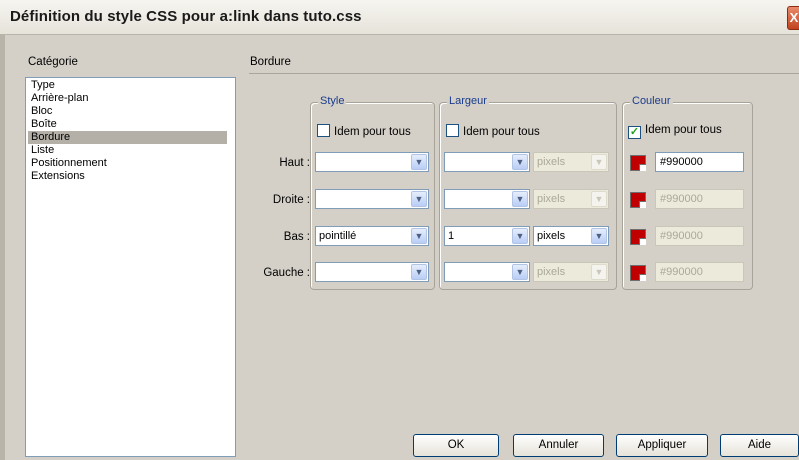  What do you see at coordinates (699, 162) in the screenshot?
I see `color-field-top: #990000` at bounding box center [699, 162].